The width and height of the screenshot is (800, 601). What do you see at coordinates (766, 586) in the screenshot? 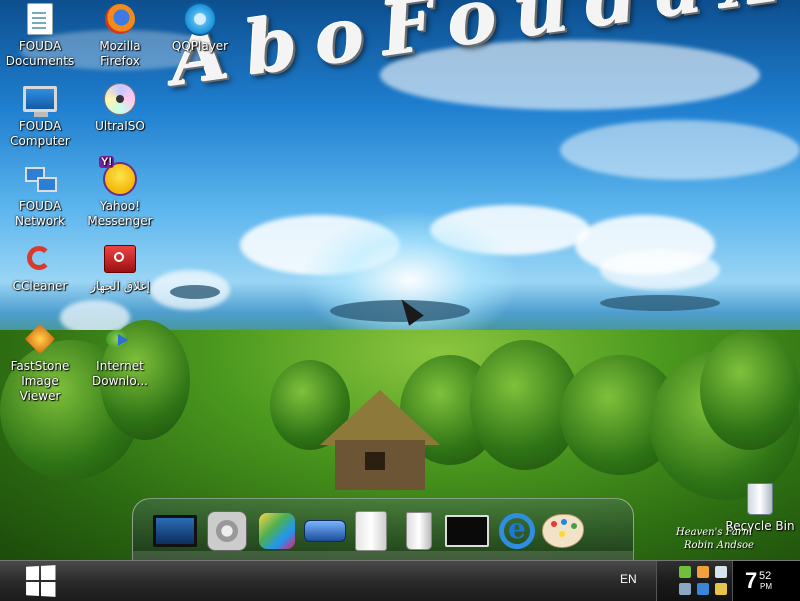
I see `clock-ampm: PM` at bounding box center [766, 586].